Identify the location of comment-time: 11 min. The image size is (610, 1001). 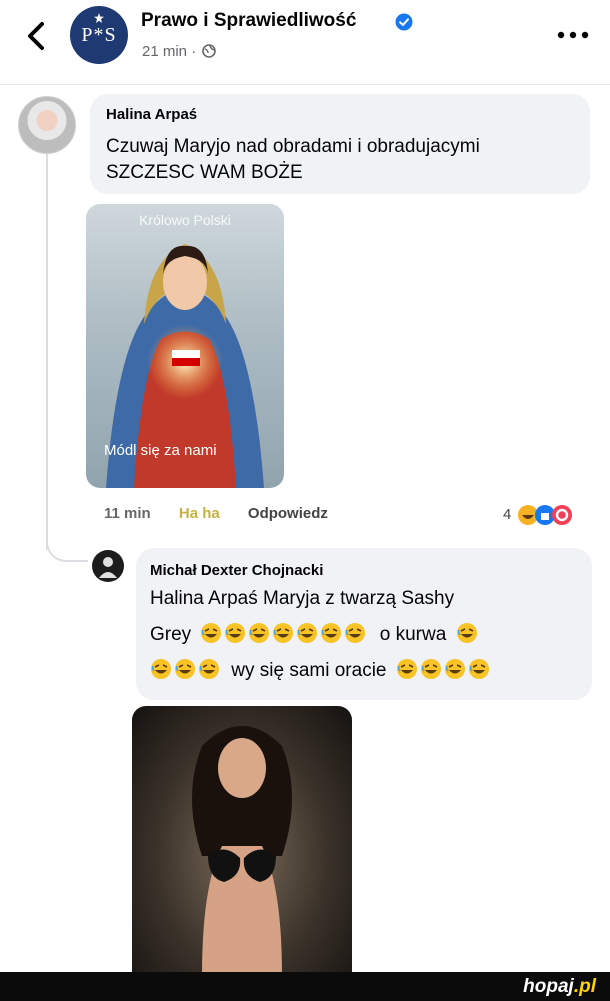
(127, 513).